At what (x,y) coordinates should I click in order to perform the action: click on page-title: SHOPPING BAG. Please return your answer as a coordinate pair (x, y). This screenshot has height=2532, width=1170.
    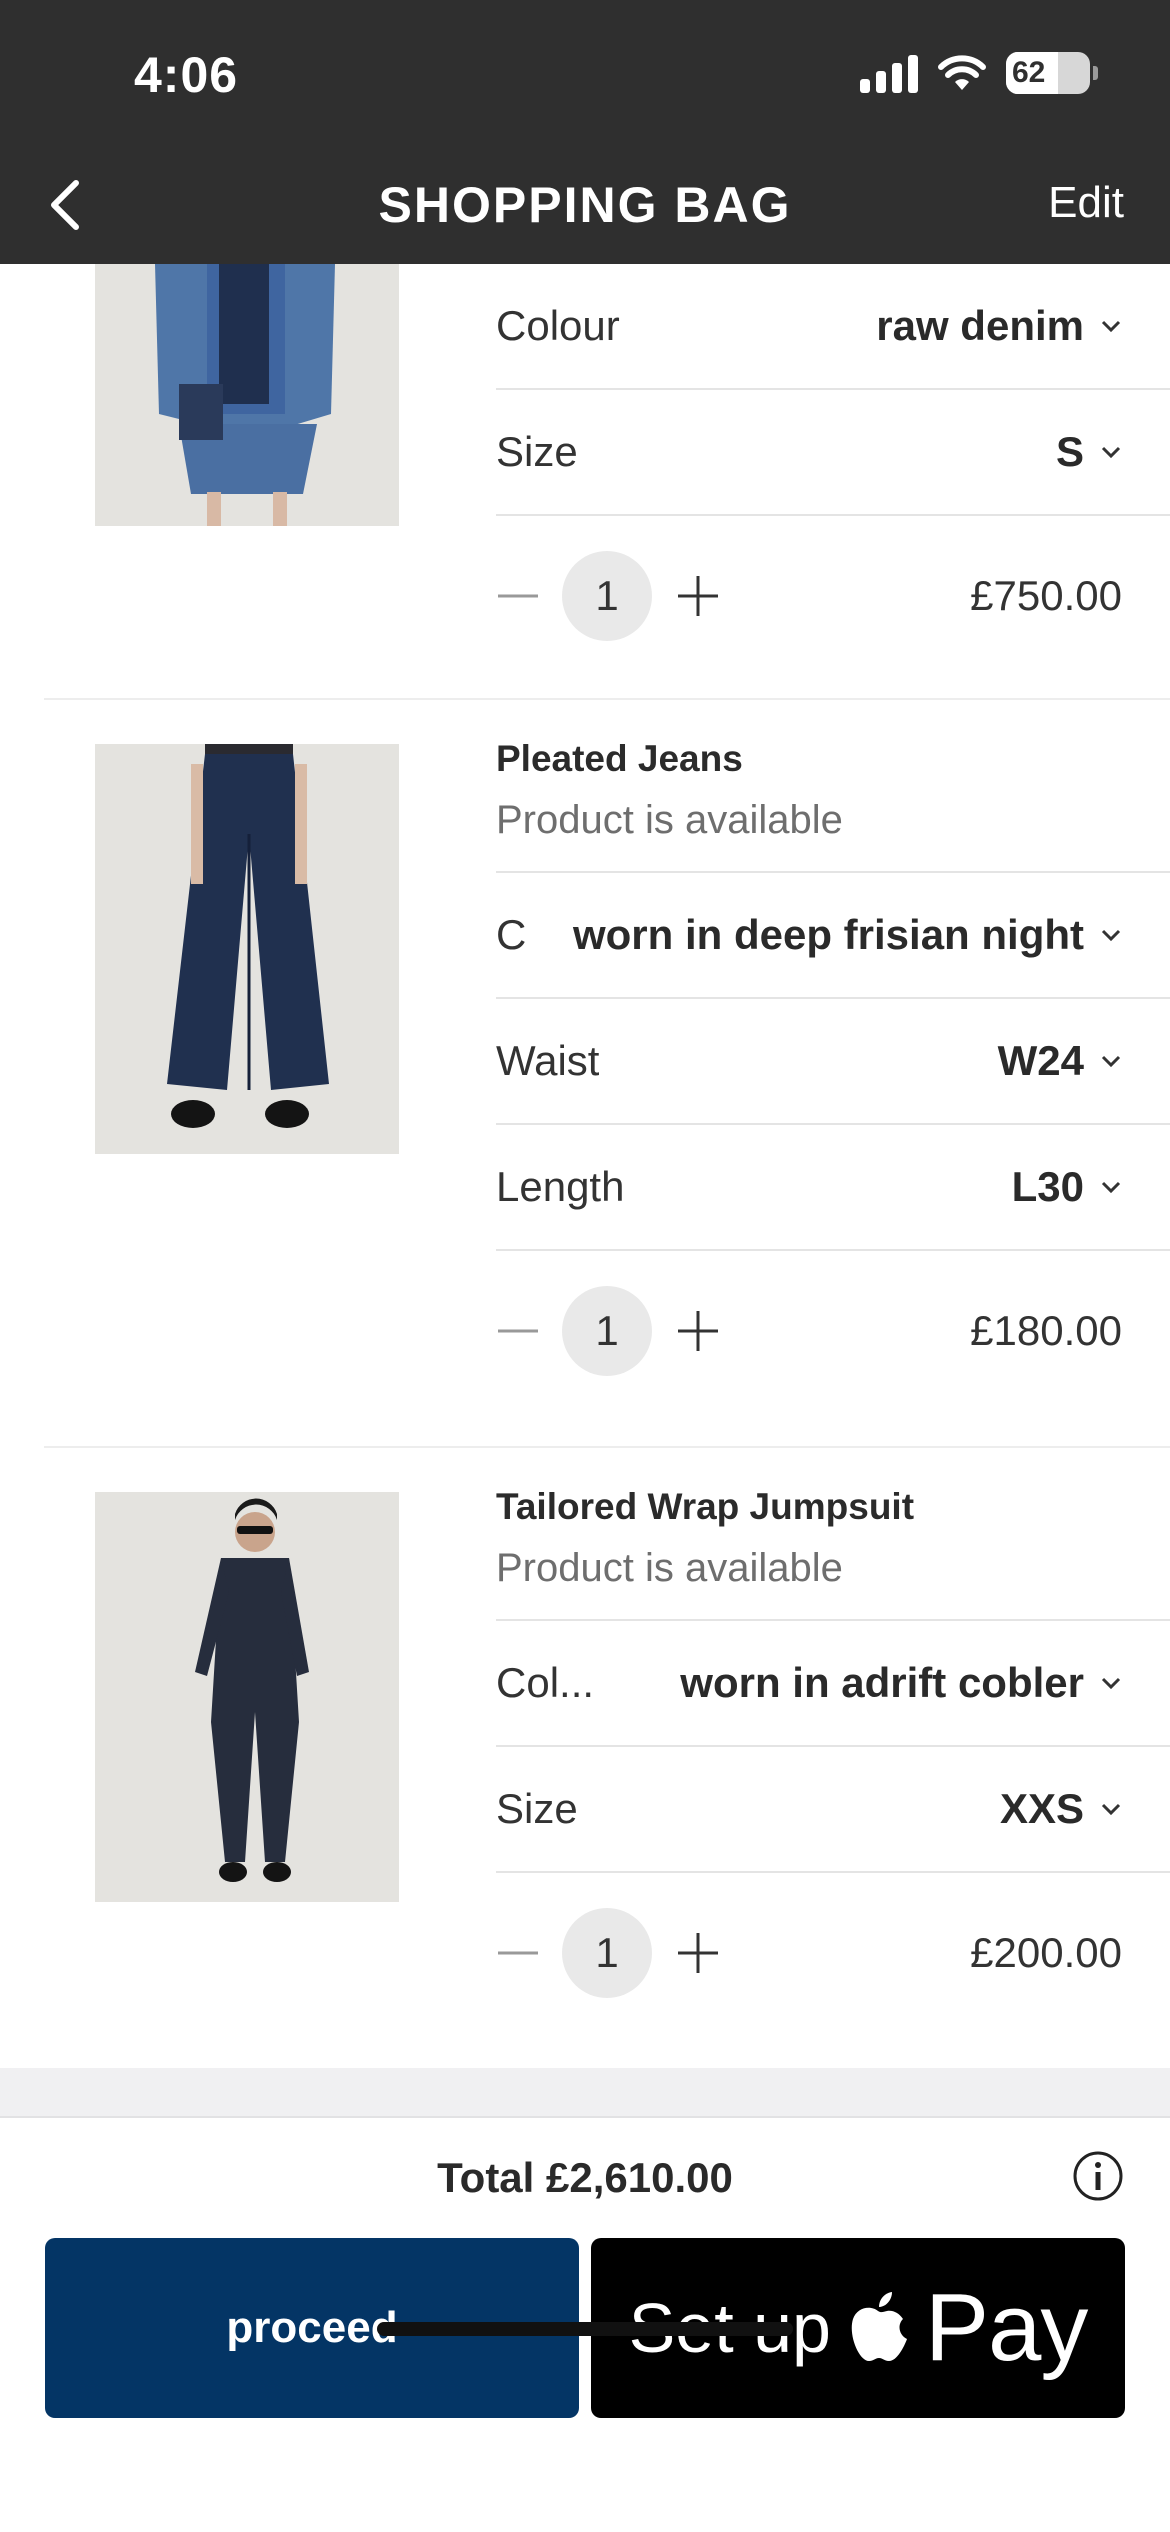
    Looking at the image, I should click on (585, 205).